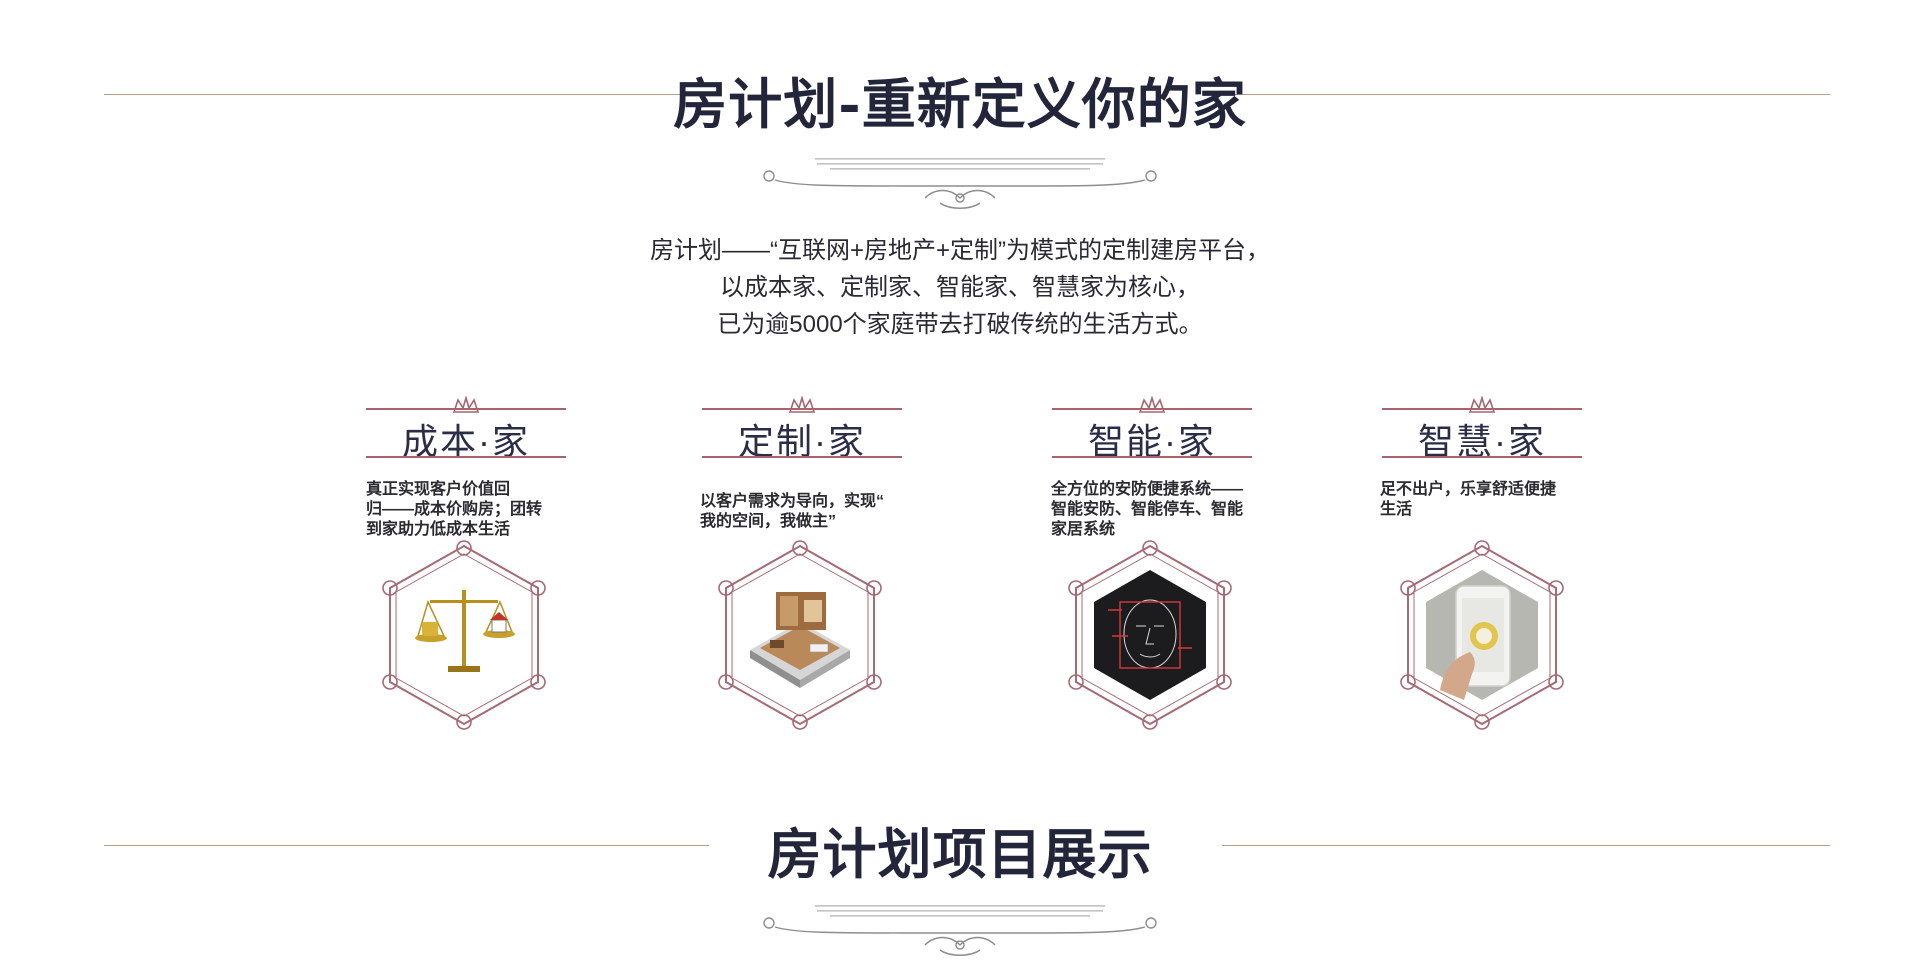  Describe the element at coordinates (960, 104) in the screenshot. I see `section-title-redefine-home: 房计划-重新定义你的家` at that location.